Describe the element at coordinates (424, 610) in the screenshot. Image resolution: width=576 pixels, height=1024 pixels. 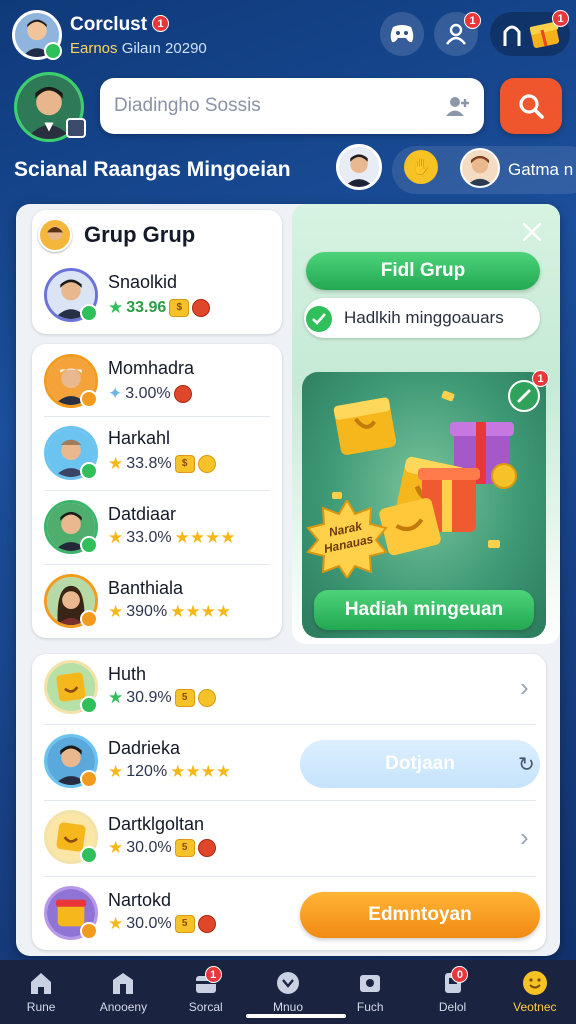
I see `reward-claim-button: Hadiah mingeuan` at that location.